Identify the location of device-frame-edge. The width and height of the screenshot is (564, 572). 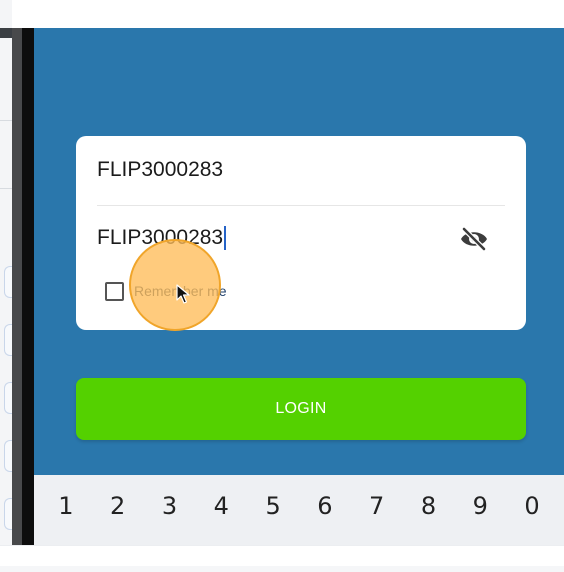
(28, 286).